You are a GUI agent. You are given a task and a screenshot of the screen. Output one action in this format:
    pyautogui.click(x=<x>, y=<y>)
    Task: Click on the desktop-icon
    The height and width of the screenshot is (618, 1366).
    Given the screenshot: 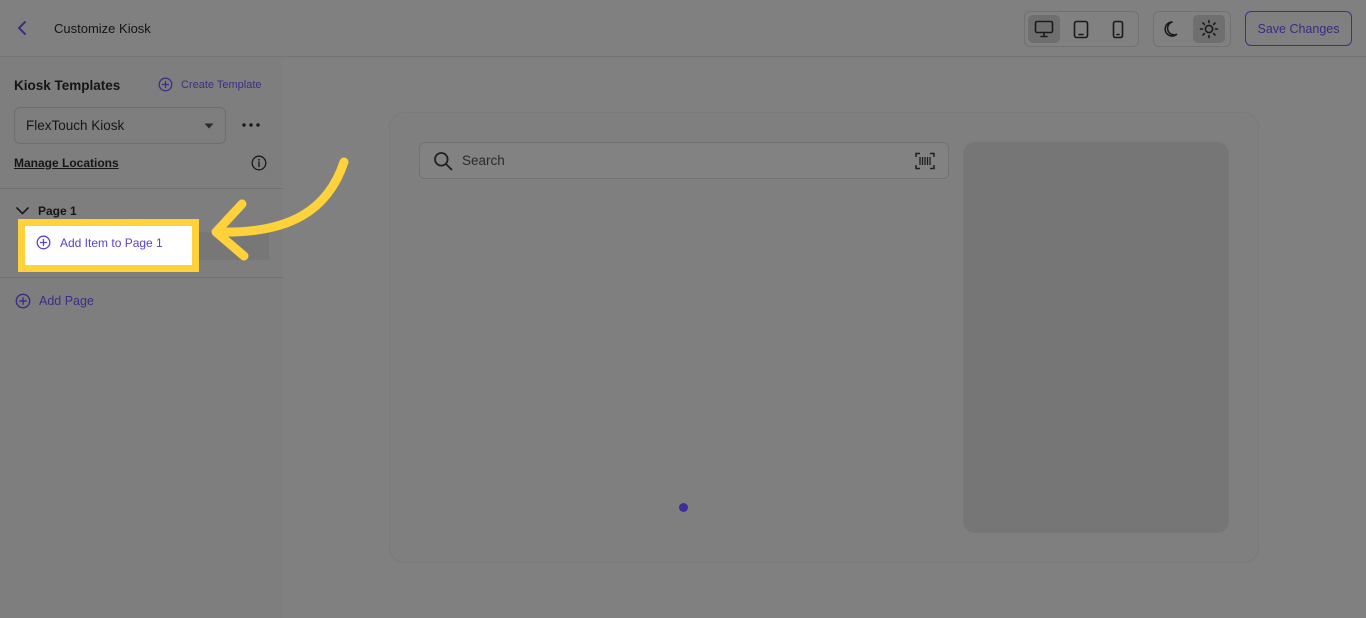 What is the action you would take?
    pyautogui.click(x=1044, y=29)
    